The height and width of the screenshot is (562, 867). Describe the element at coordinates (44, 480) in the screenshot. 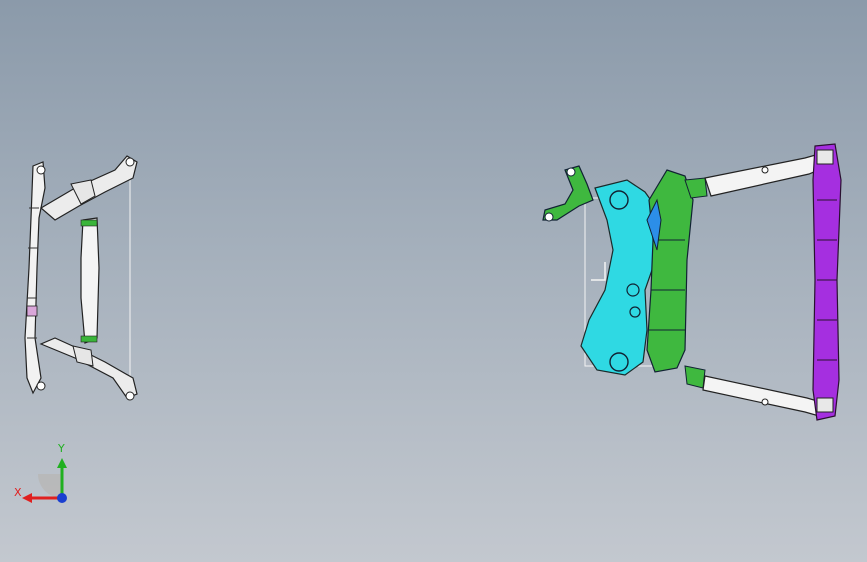

I see `triad-graphic` at that location.